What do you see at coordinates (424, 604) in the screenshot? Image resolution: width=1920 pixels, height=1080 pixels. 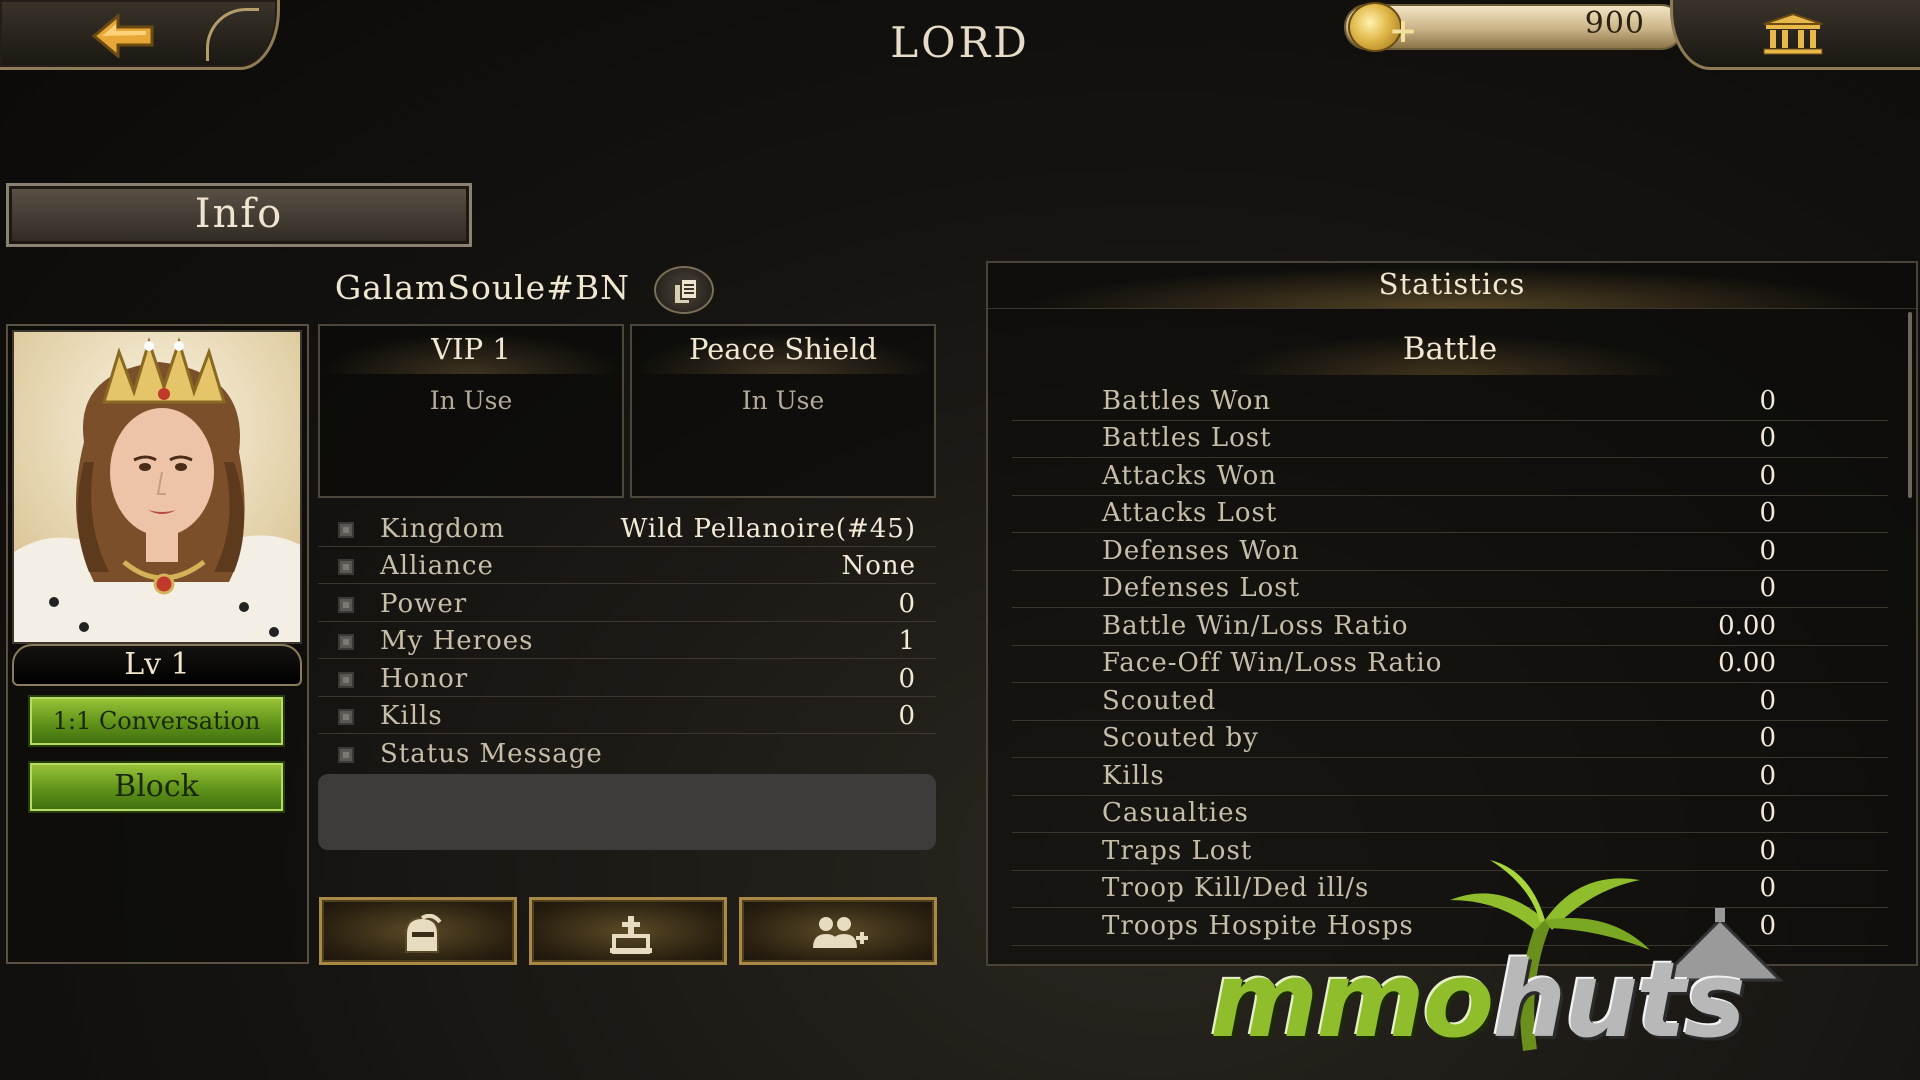 I see `info-label: Power` at bounding box center [424, 604].